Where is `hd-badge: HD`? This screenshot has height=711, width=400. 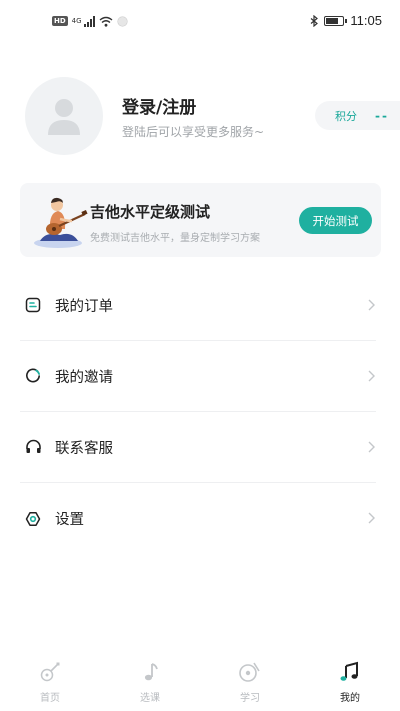 hd-badge: HD is located at coordinates (60, 21).